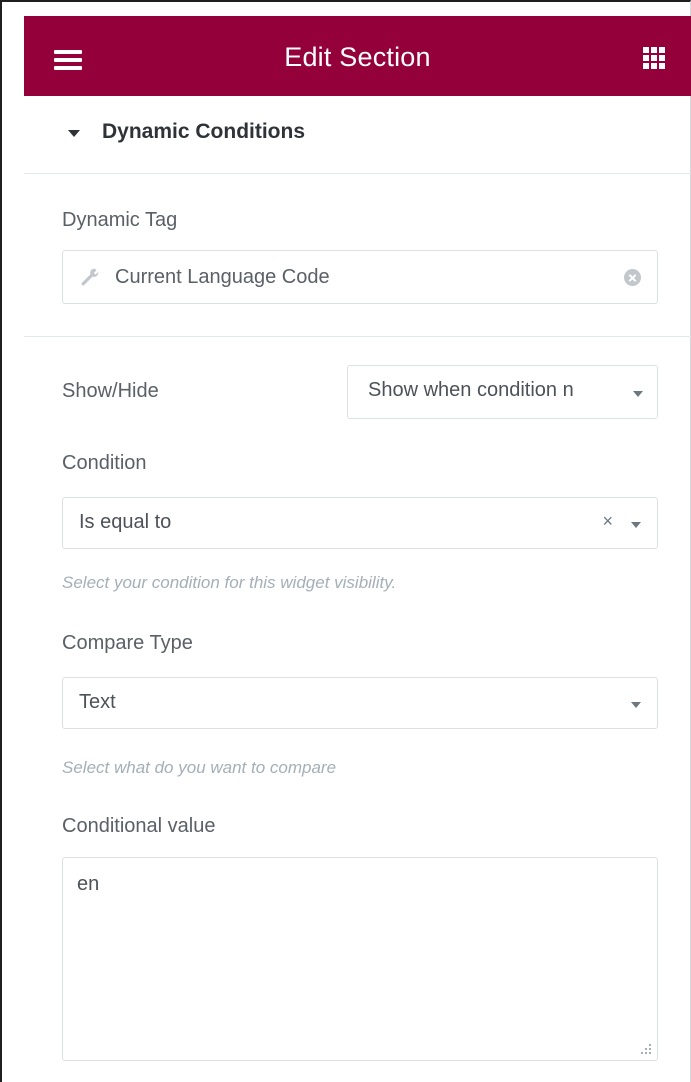 This screenshot has height=1082, width=691. I want to click on resize-handle-icon, so click(647, 1050).